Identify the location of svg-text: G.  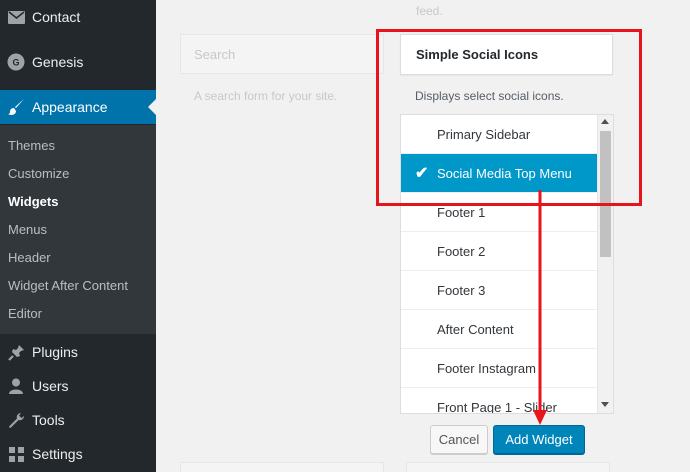
(15, 63).